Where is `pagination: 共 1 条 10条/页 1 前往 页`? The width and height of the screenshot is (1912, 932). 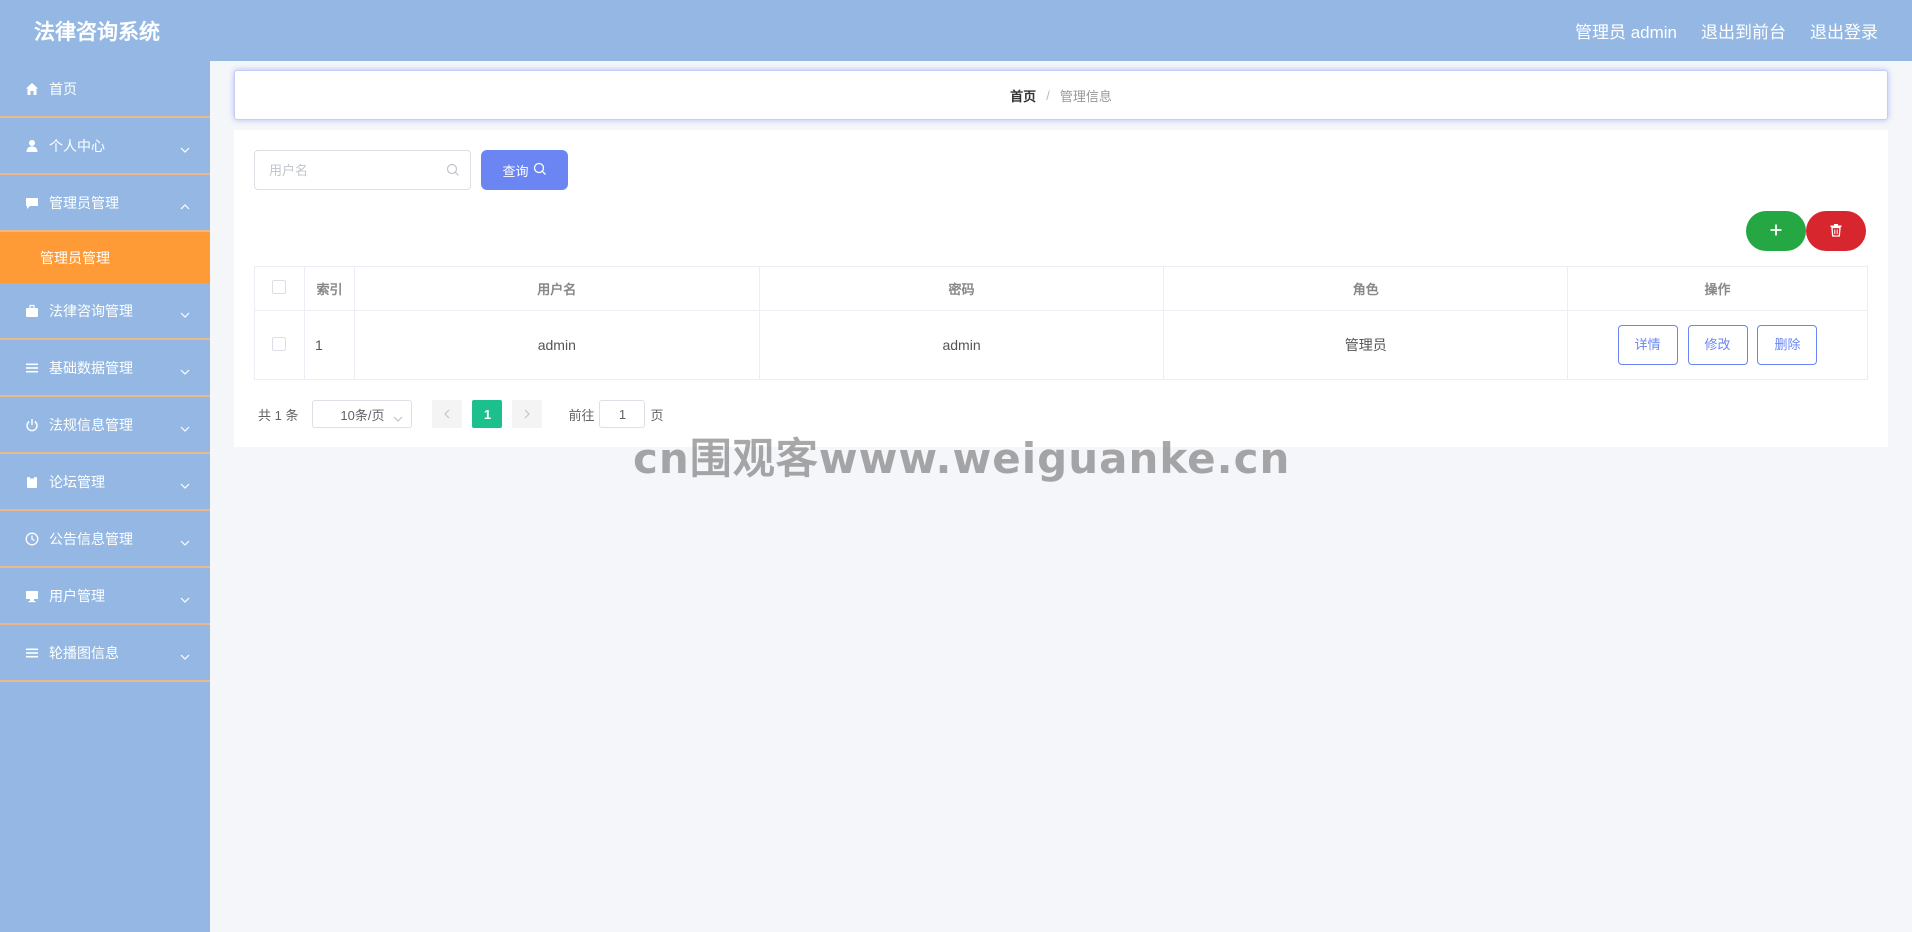
pagination: 共 1 条 10条/页 1 前往 页 is located at coordinates (461, 414).